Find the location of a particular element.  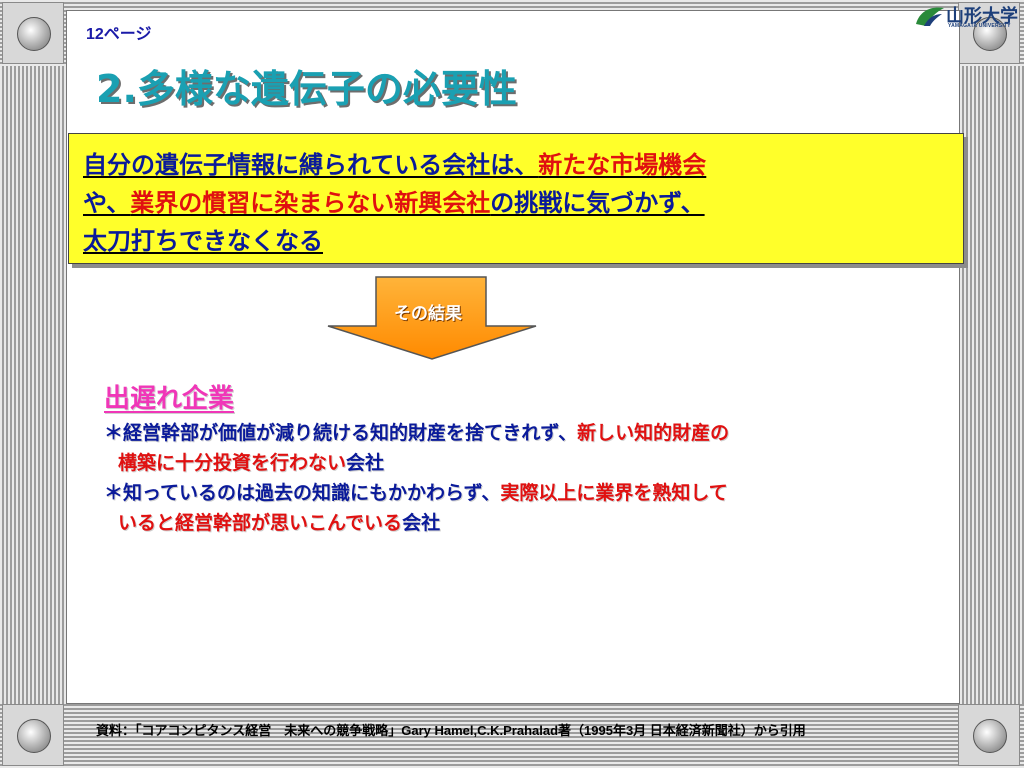

corner-top-left is located at coordinates (33, 33).